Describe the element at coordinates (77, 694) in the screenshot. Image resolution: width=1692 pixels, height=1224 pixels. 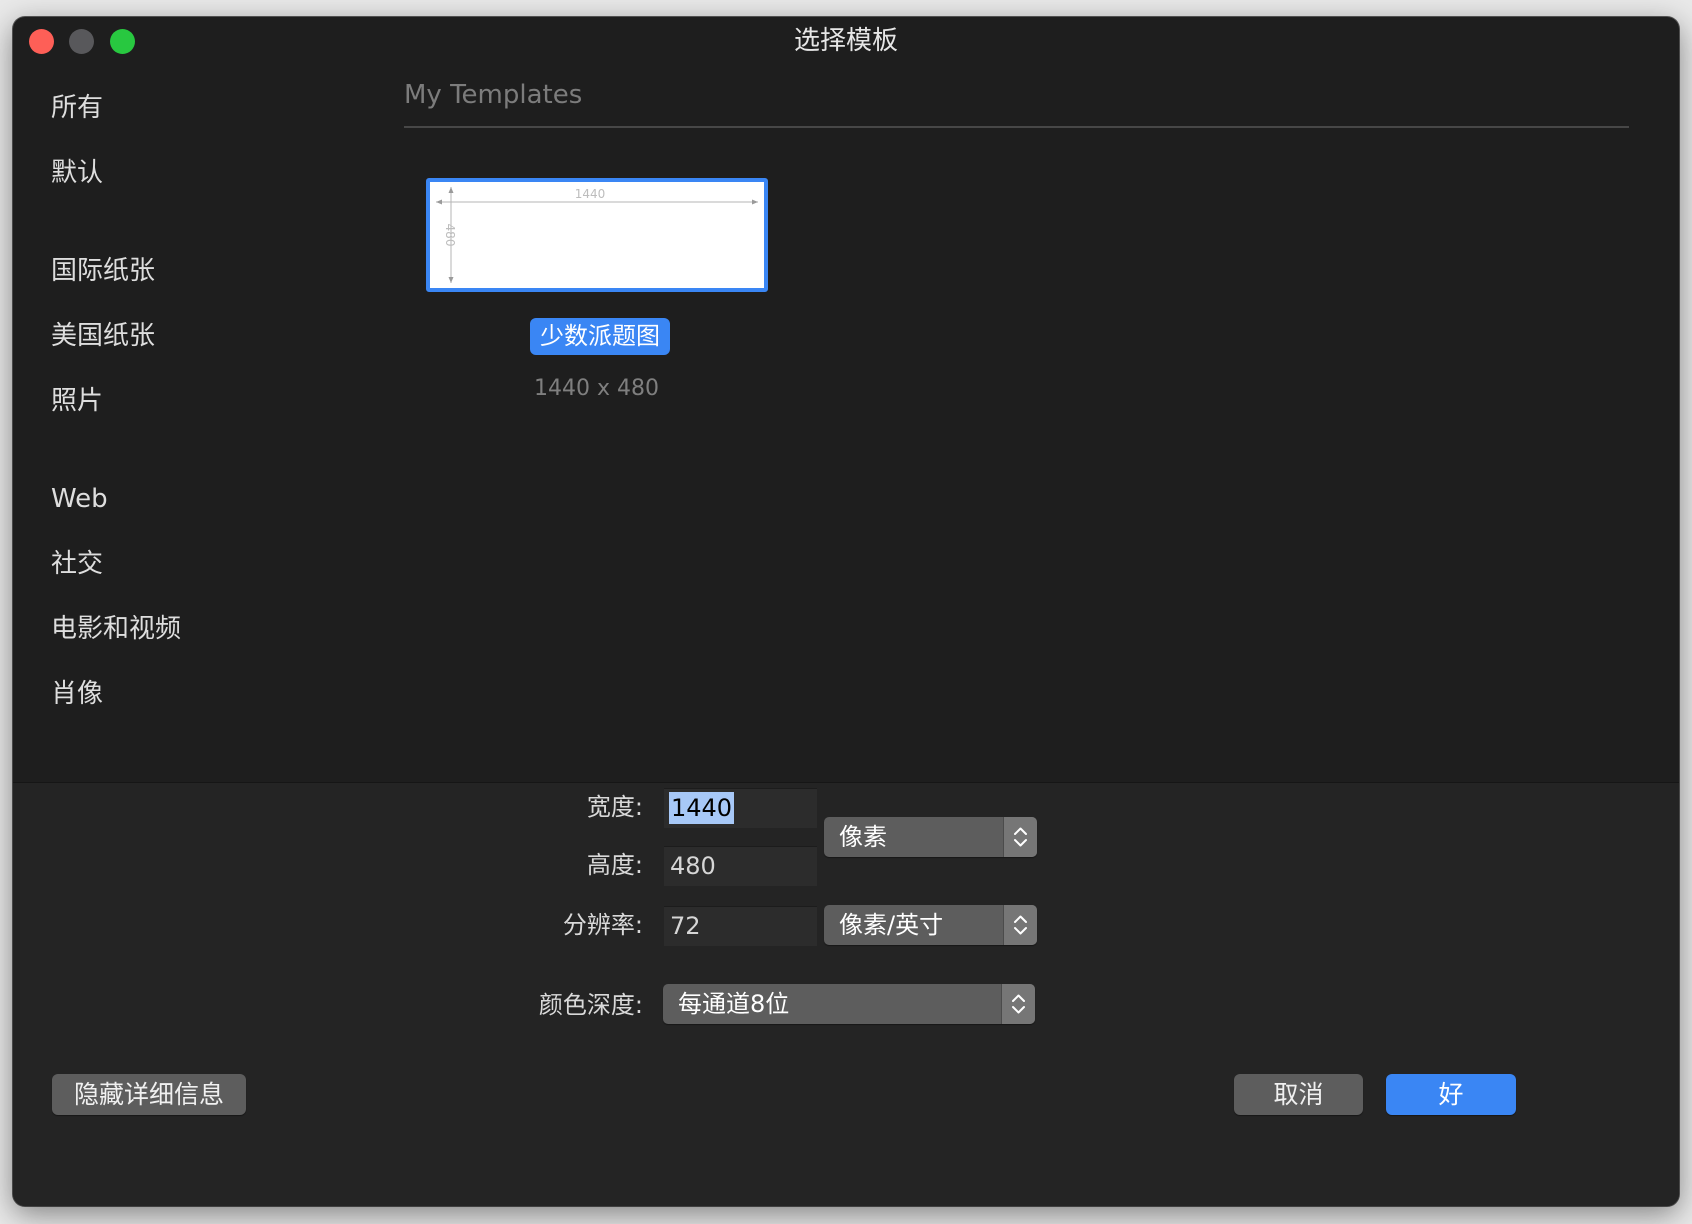
I see `sidebar-item-portrait: 肖像` at that location.